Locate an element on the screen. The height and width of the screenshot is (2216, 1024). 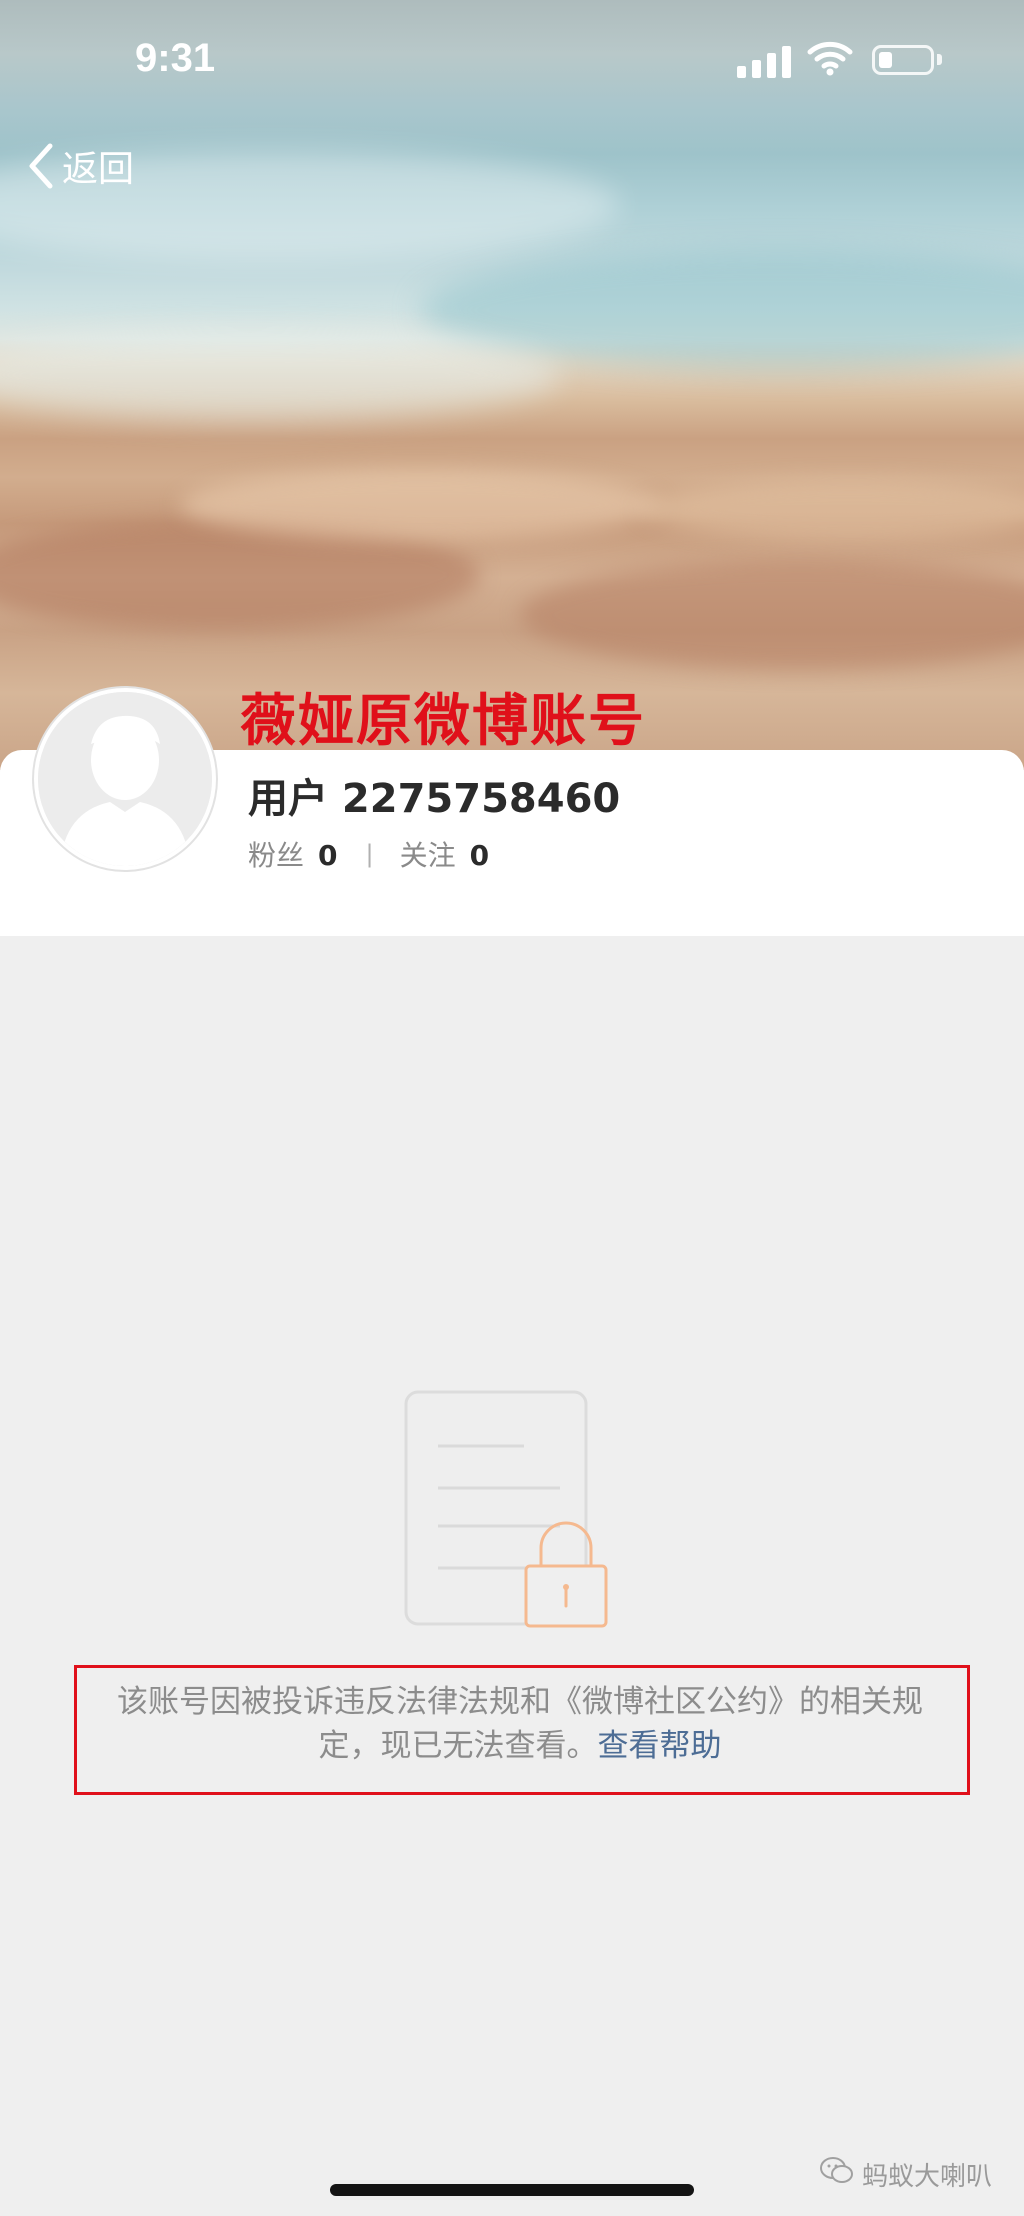
wifi-icon is located at coordinates (830, 58).